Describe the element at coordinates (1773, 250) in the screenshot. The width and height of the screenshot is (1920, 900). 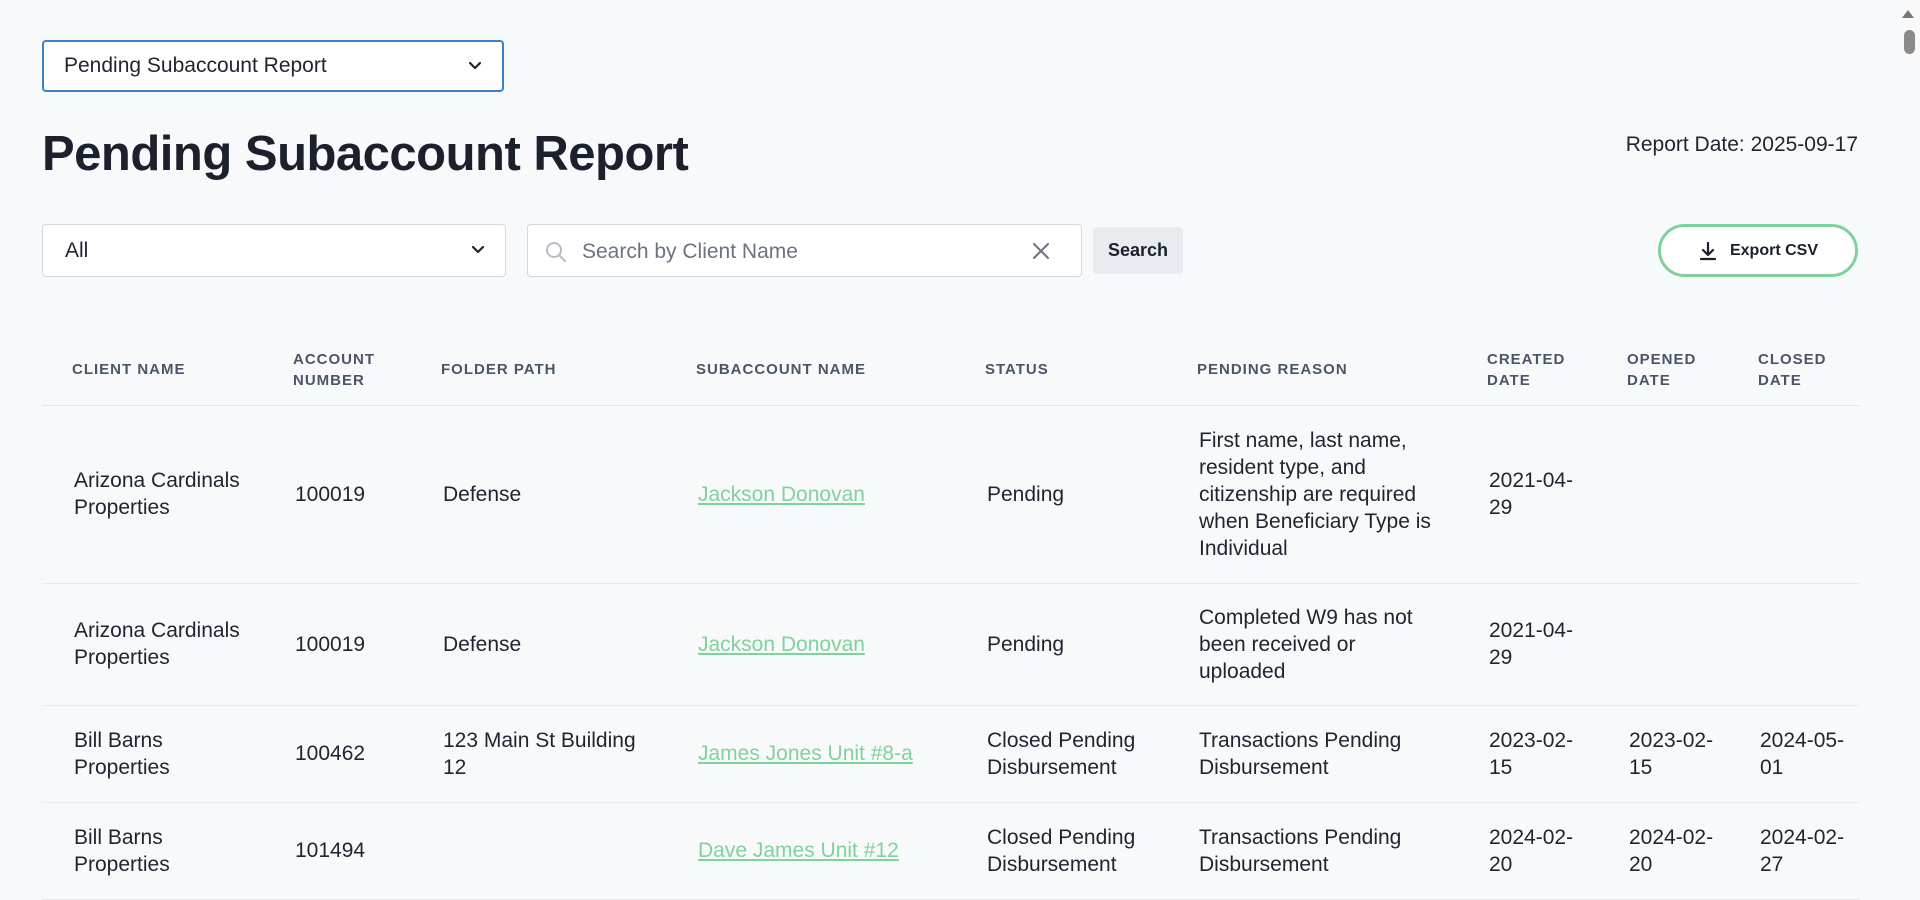
I see `export-csv-label: Export CSV` at that location.